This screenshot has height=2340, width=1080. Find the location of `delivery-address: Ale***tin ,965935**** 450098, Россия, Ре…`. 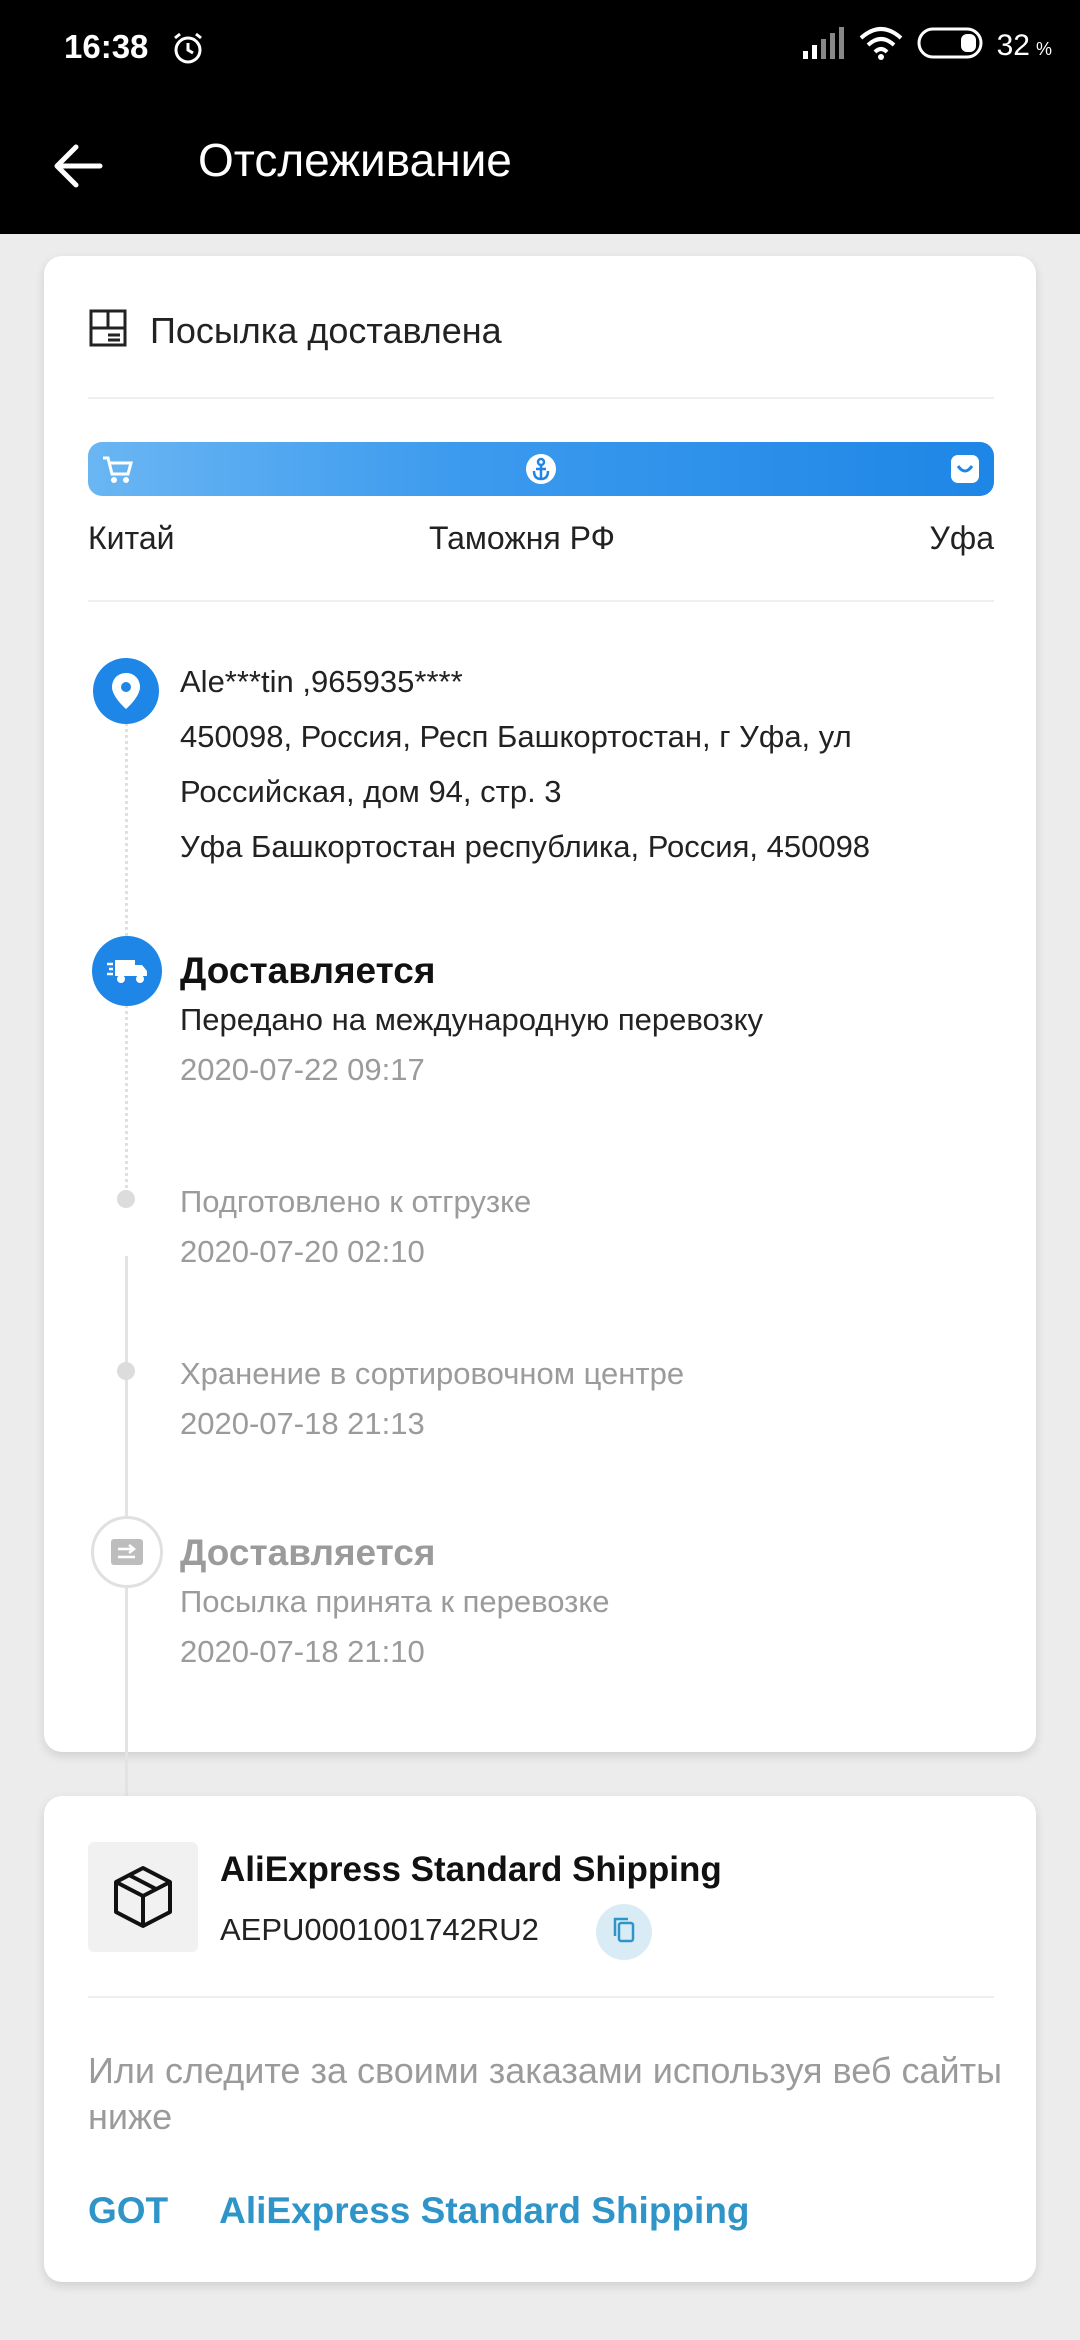

delivery-address: Ale***tin ,965935**** 450098, Россия, Ре… is located at coordinates (590, 764).